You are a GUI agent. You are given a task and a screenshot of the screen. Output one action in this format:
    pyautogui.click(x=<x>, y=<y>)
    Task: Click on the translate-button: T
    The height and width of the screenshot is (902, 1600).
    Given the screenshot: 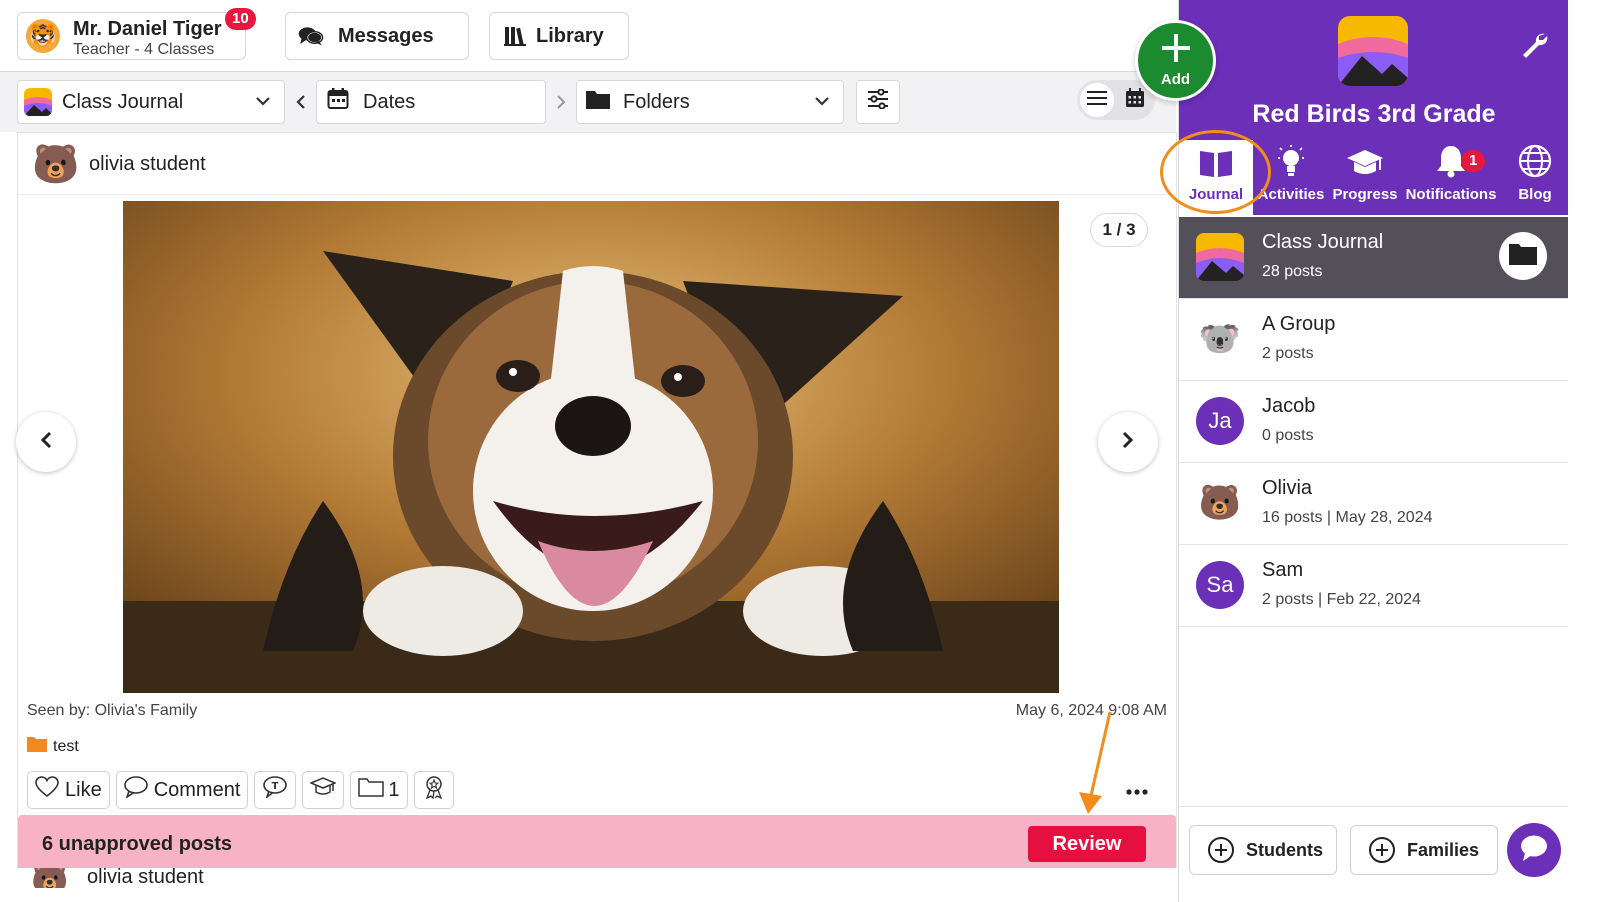 What is the action you would take?
    pyautogui.click(x=275, y=790)
    